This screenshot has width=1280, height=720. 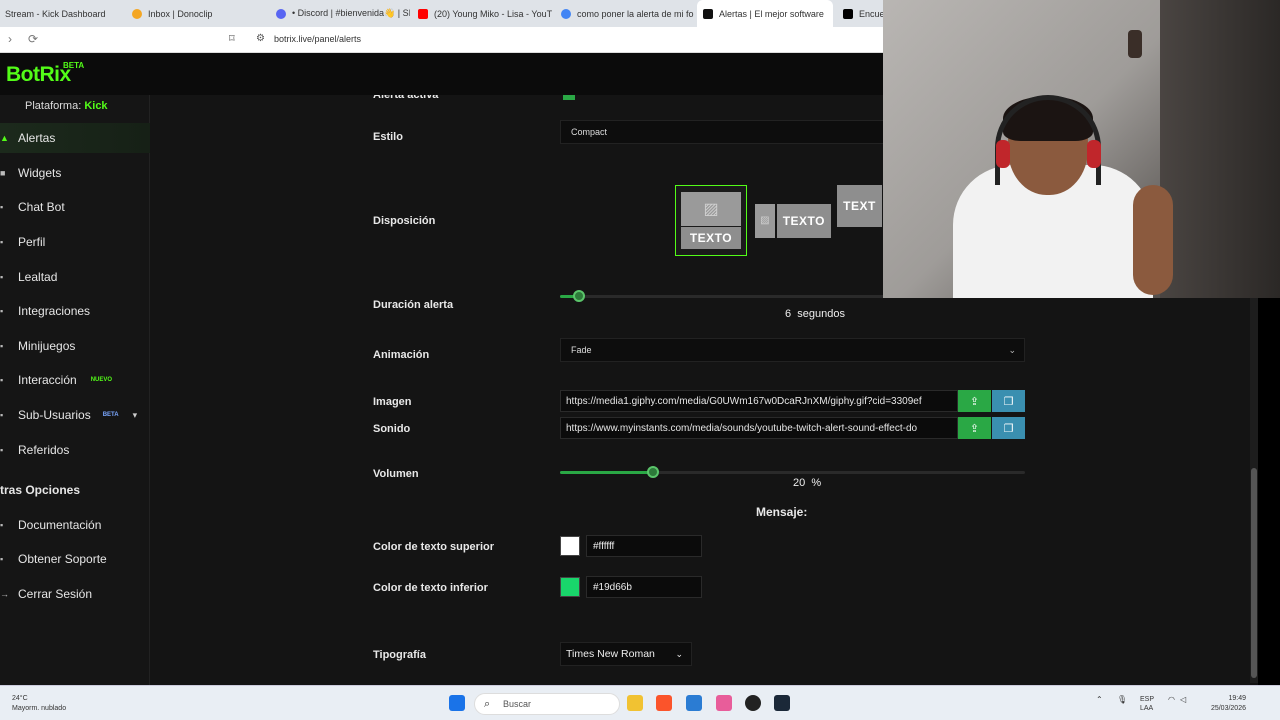 What do you see at coordinates (75, 138) in the screenshot?
I see `sidebar-item-alertas: ▲ Alertas` at bounding box center [75, 138].